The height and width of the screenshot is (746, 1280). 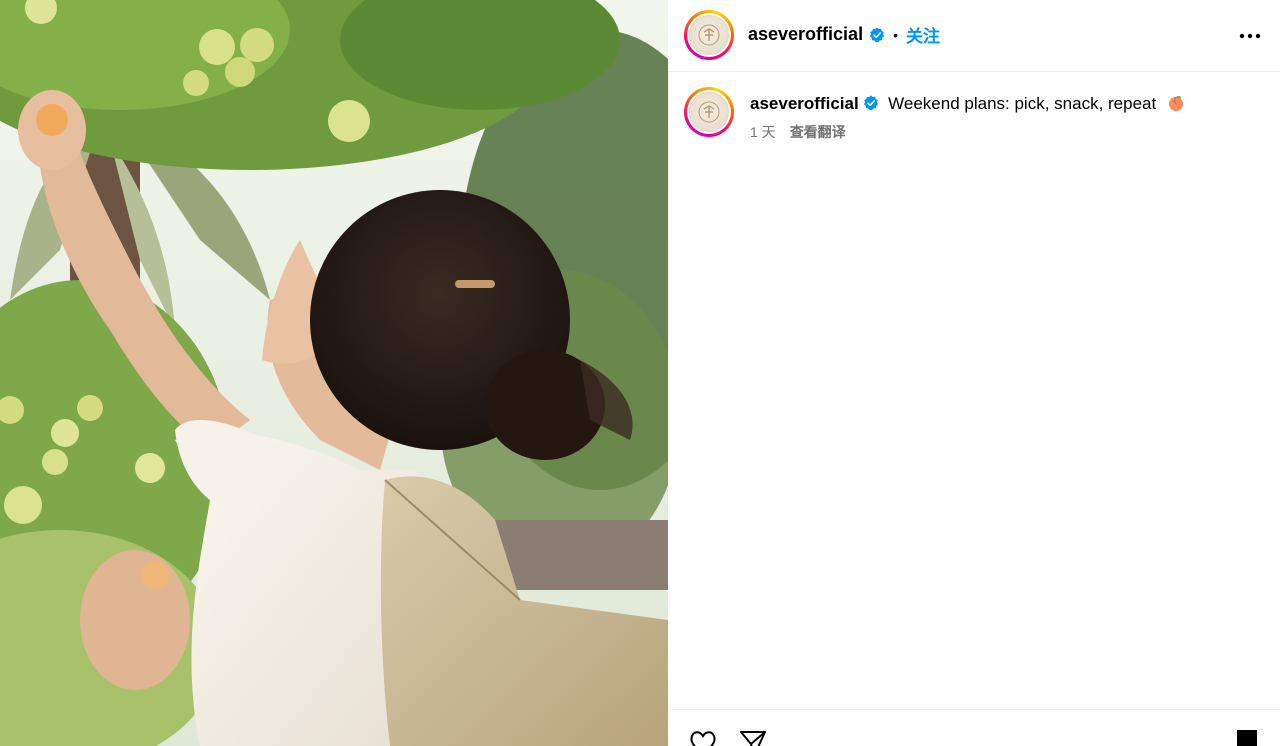 I want to click on more-options-button, so click(x=1250, y=36).